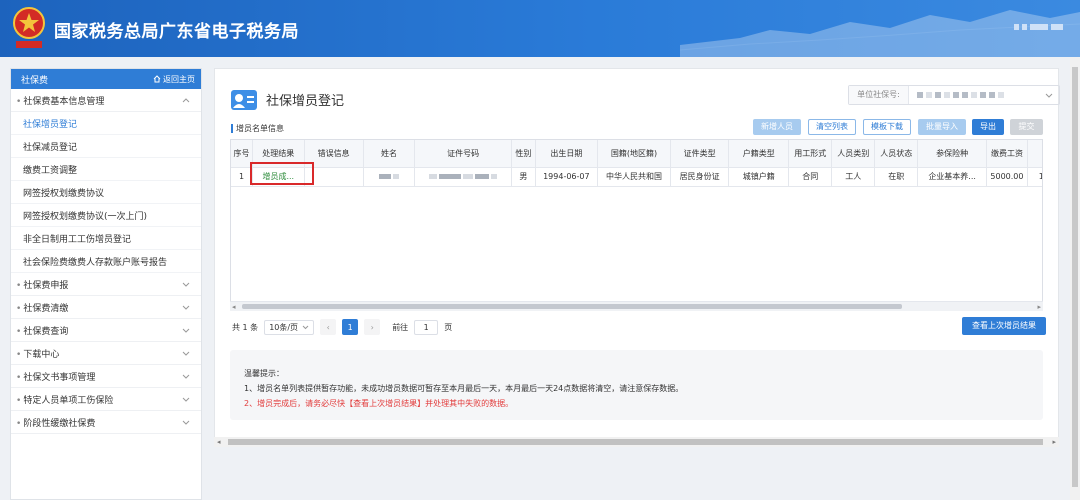 The height and width of the screenshot is (500, 1080). I want to click on col-household: 户籍类型, so click(759, 154).